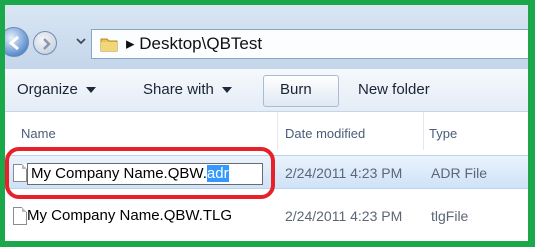 Image resolution: width=535 pixels, height=247 pixels. What do you see at coordinates (217, 173) in the screenshot?
I see `filename-extension-selected: adr` at bounding box center [217, 173].